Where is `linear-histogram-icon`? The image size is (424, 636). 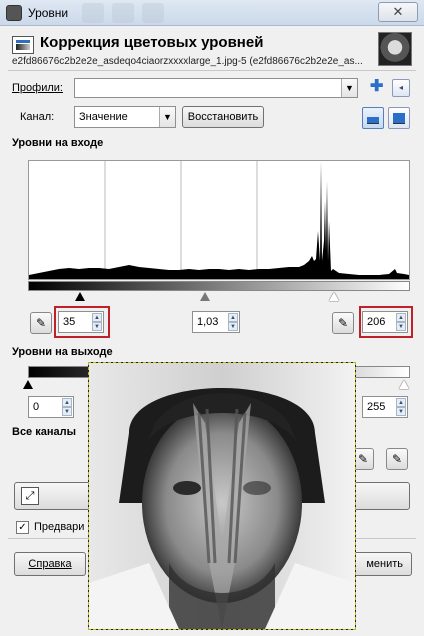
linear-histogram-icon is located at coordinates (373, 118).